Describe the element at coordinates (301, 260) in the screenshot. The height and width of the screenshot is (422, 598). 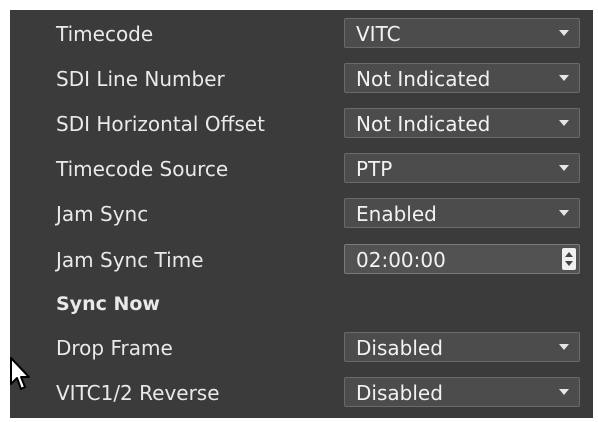
I see `jam-sync-time-row: Jam Sync Time 02:00:00` at that location.